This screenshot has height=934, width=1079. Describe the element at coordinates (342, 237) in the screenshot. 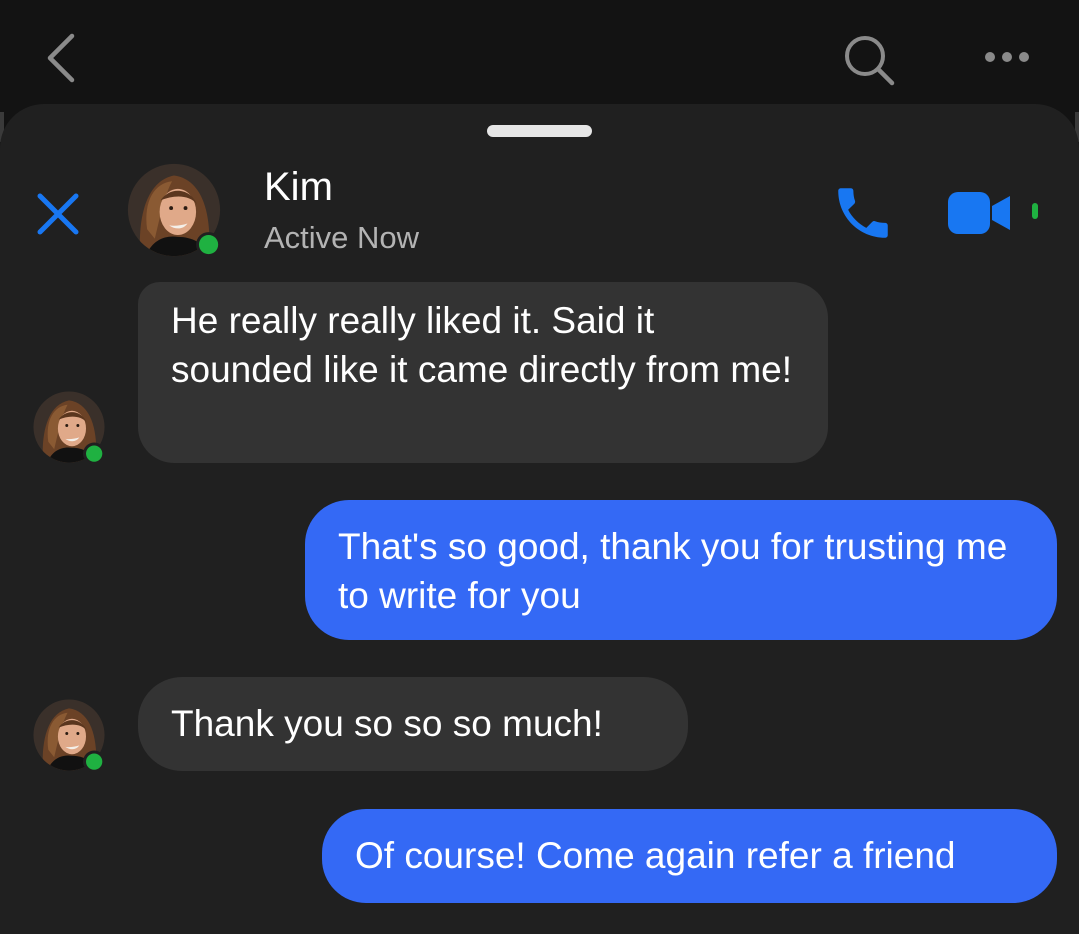

I see `contact-status: Active Now` at that location.